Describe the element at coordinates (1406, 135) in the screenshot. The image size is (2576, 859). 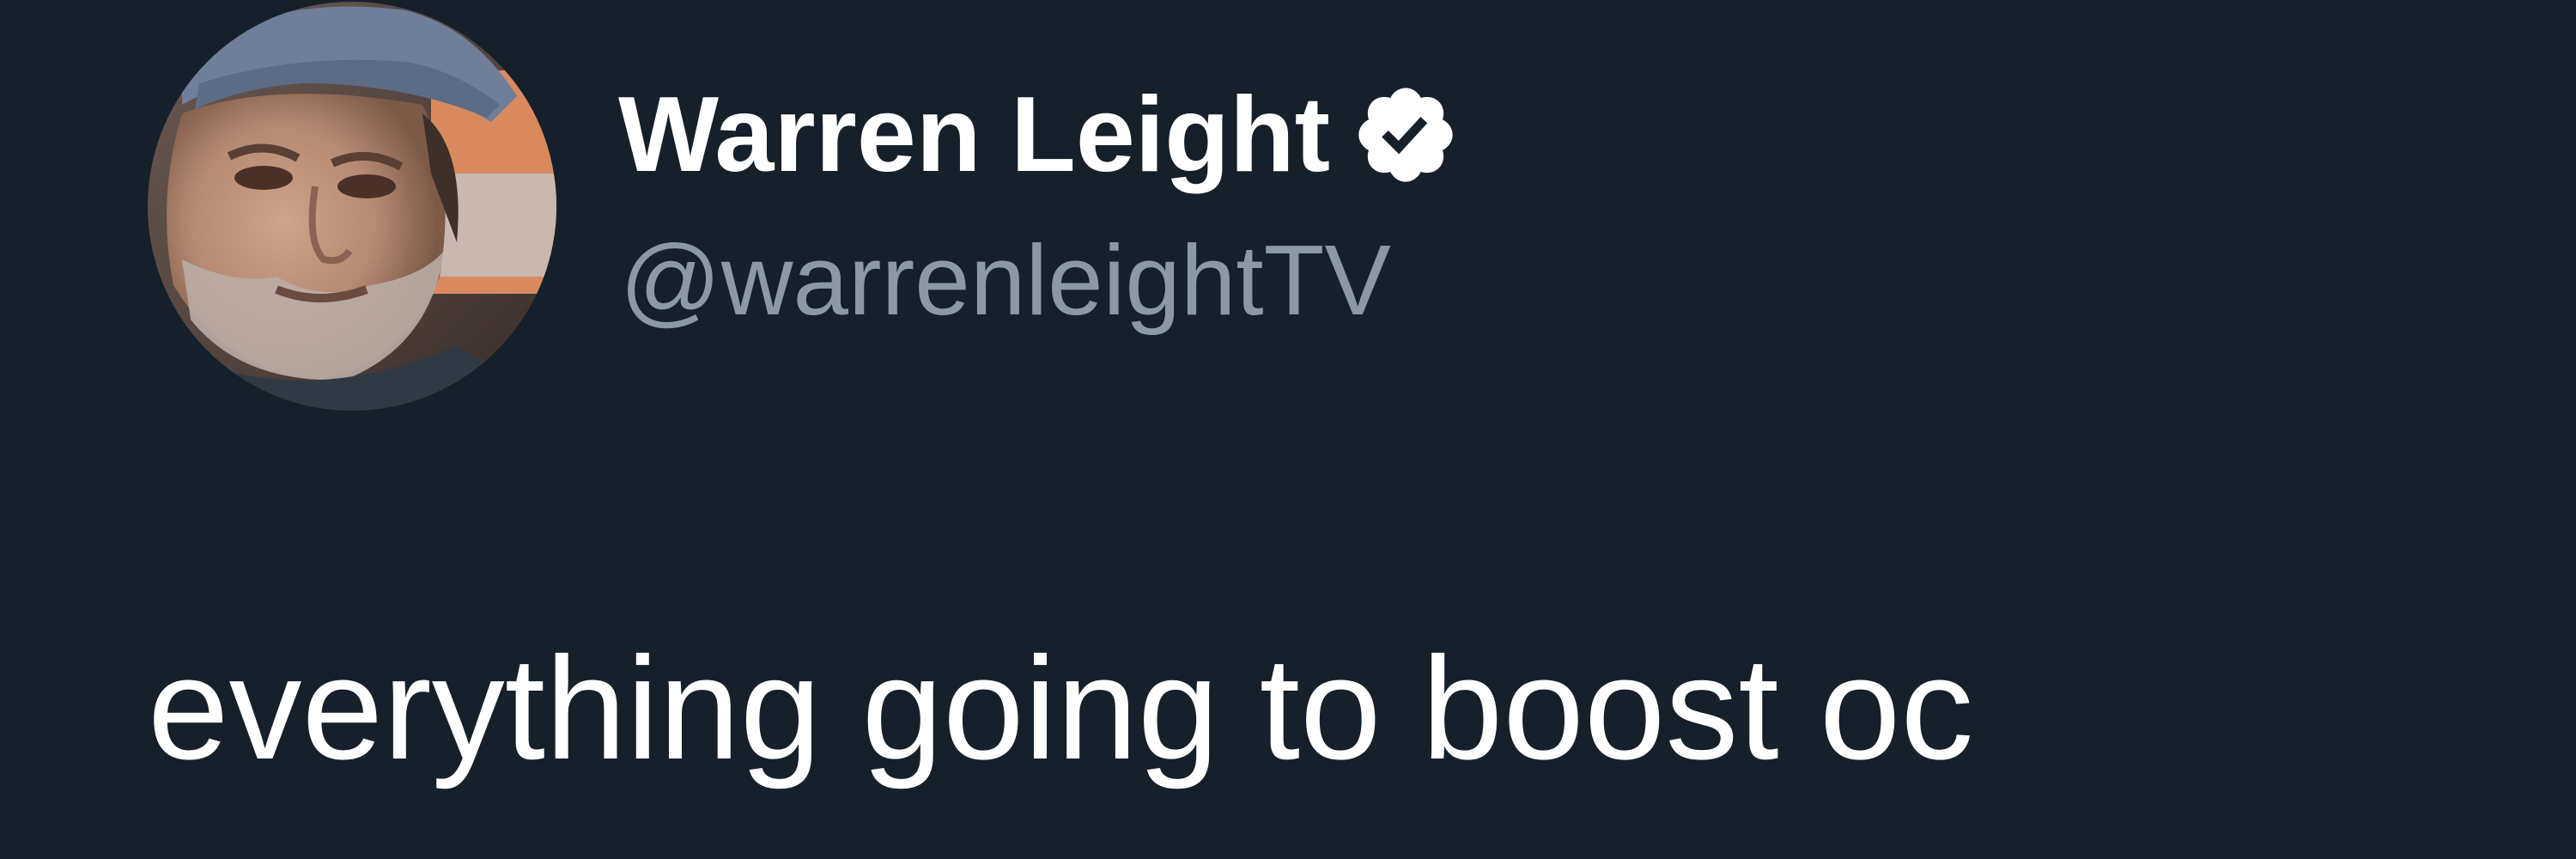
I see `verified-badge-icon` at that location.